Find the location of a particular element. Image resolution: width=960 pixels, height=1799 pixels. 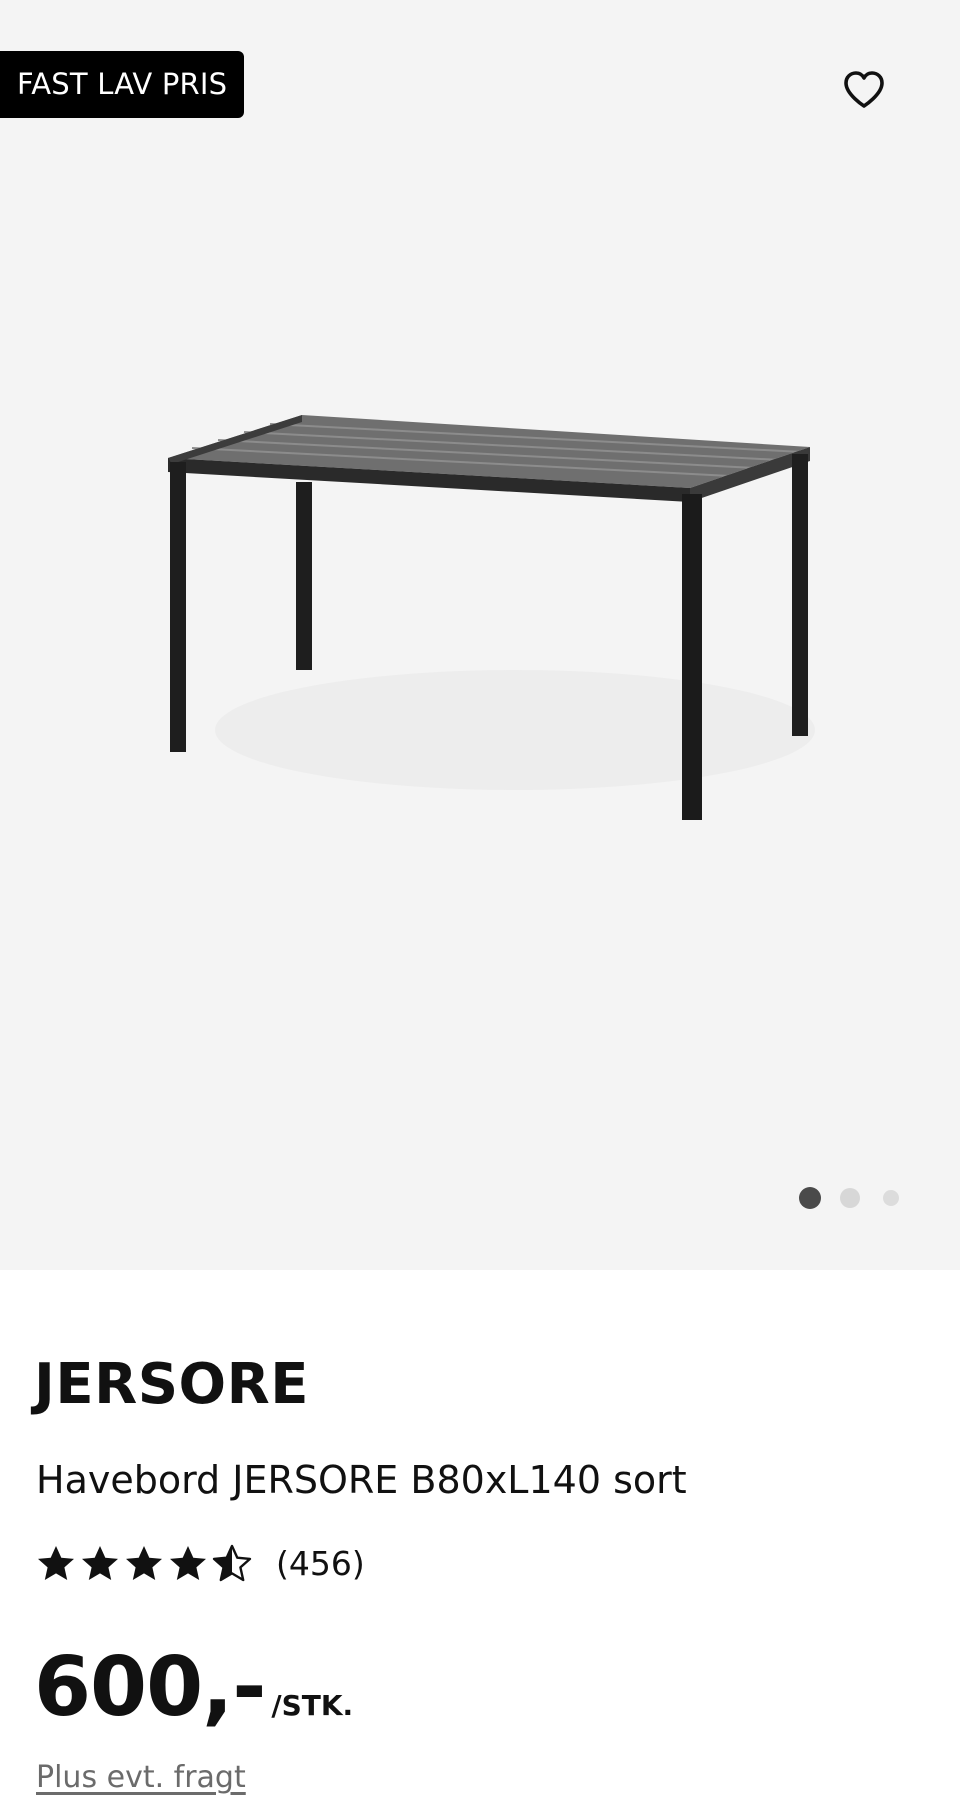

gallery-pagination is located at coordinates (849, 1198).